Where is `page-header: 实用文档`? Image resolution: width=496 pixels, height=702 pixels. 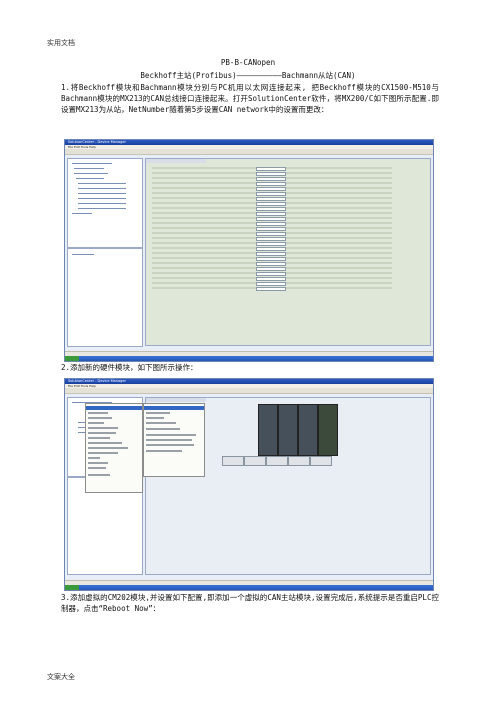 page-header: 实用文档 is located at coordinates (61, 43).